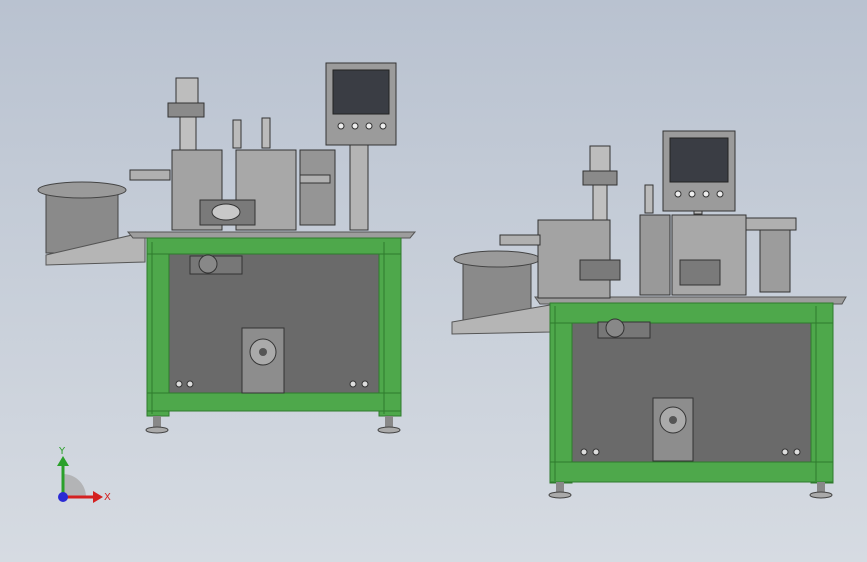 This screenshot has width=867, height=562. Describe the element at coordinates (699, 171) in the screenshot. I see `hmi-panel-right` at that location.